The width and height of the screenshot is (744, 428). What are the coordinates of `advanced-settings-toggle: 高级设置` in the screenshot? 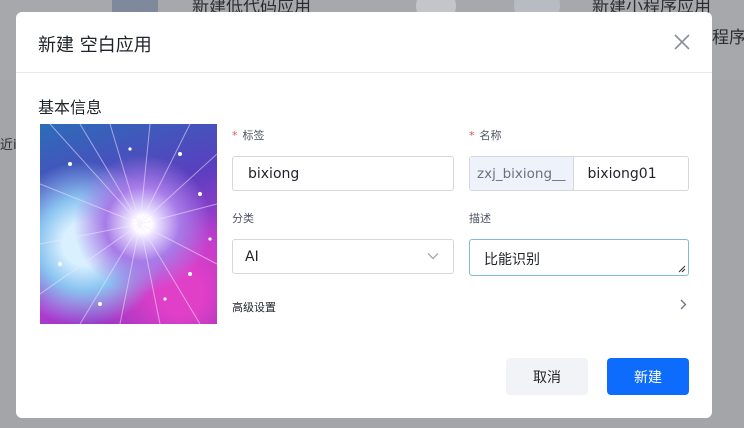 It's located at (254, 307).